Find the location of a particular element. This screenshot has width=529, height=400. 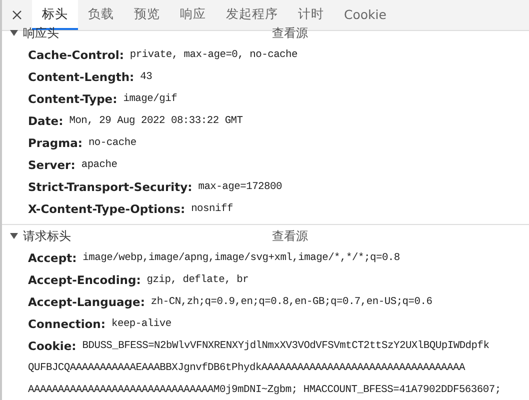

header-name: Connection: is located at coordinates (67, 324).